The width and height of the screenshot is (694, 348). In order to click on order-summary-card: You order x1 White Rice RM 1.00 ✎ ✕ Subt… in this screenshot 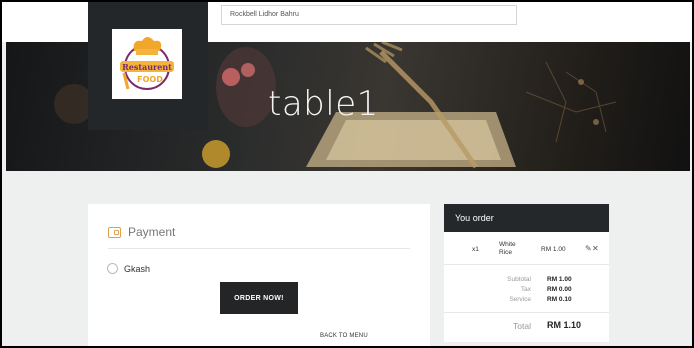, I will do `click(526, 273)`.